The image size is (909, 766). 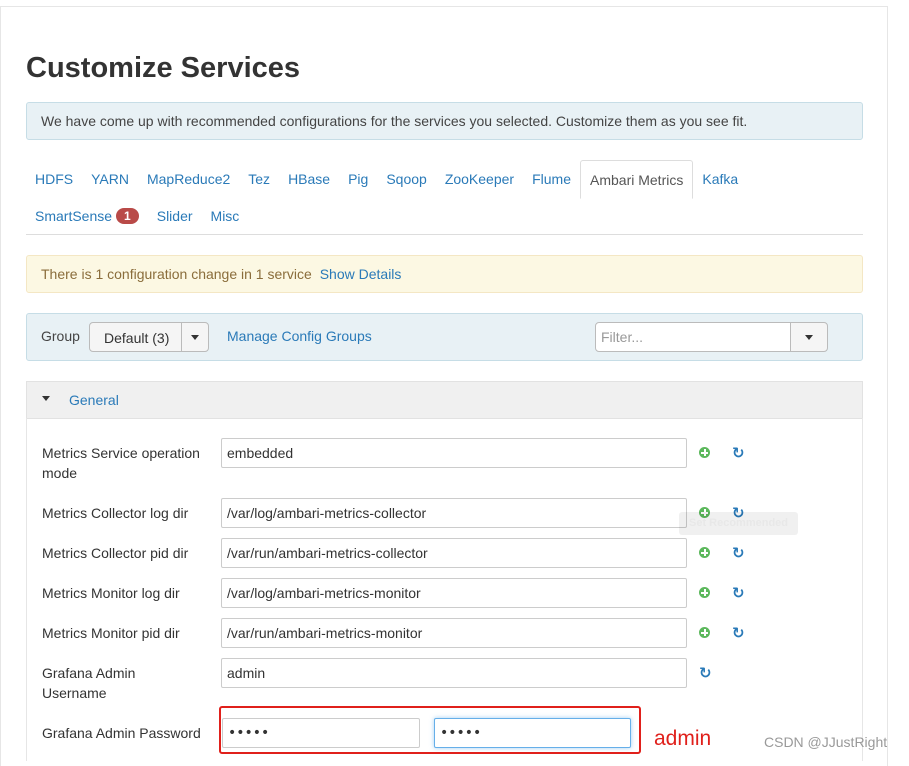 I want to click on tab-yarn: YARN, so click(x=110, y=179).